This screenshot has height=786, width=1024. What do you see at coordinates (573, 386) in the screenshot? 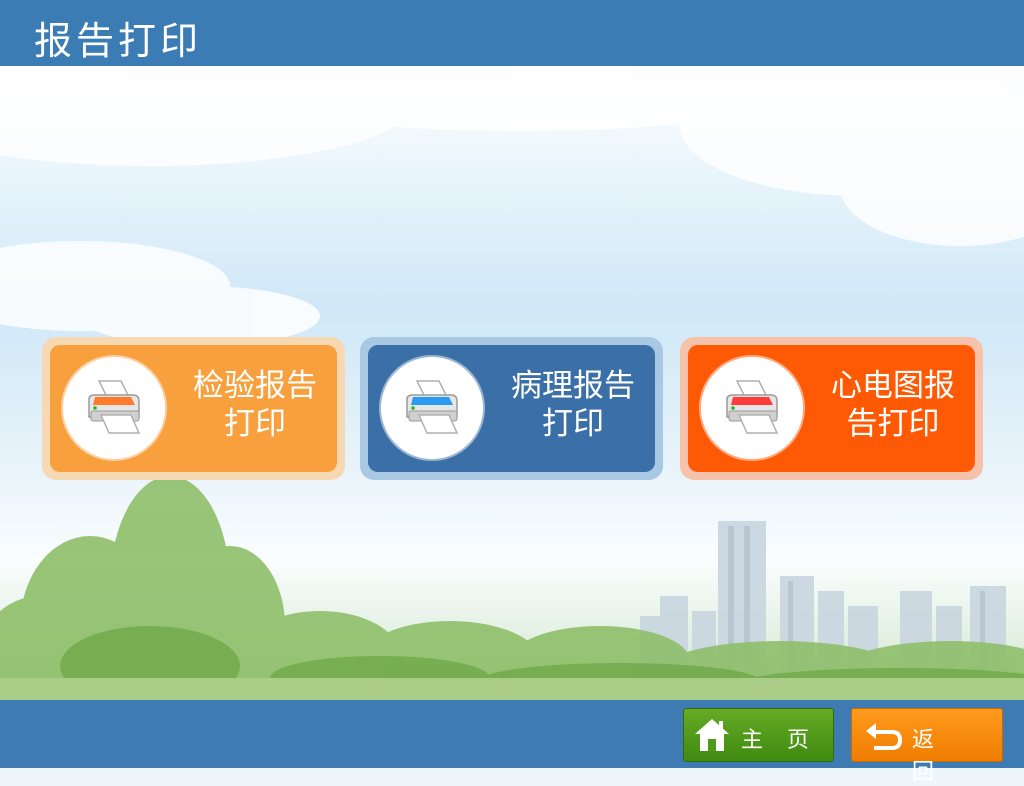
I see `tile-label-line1: 病理报告` at bounding box center [573, 386].